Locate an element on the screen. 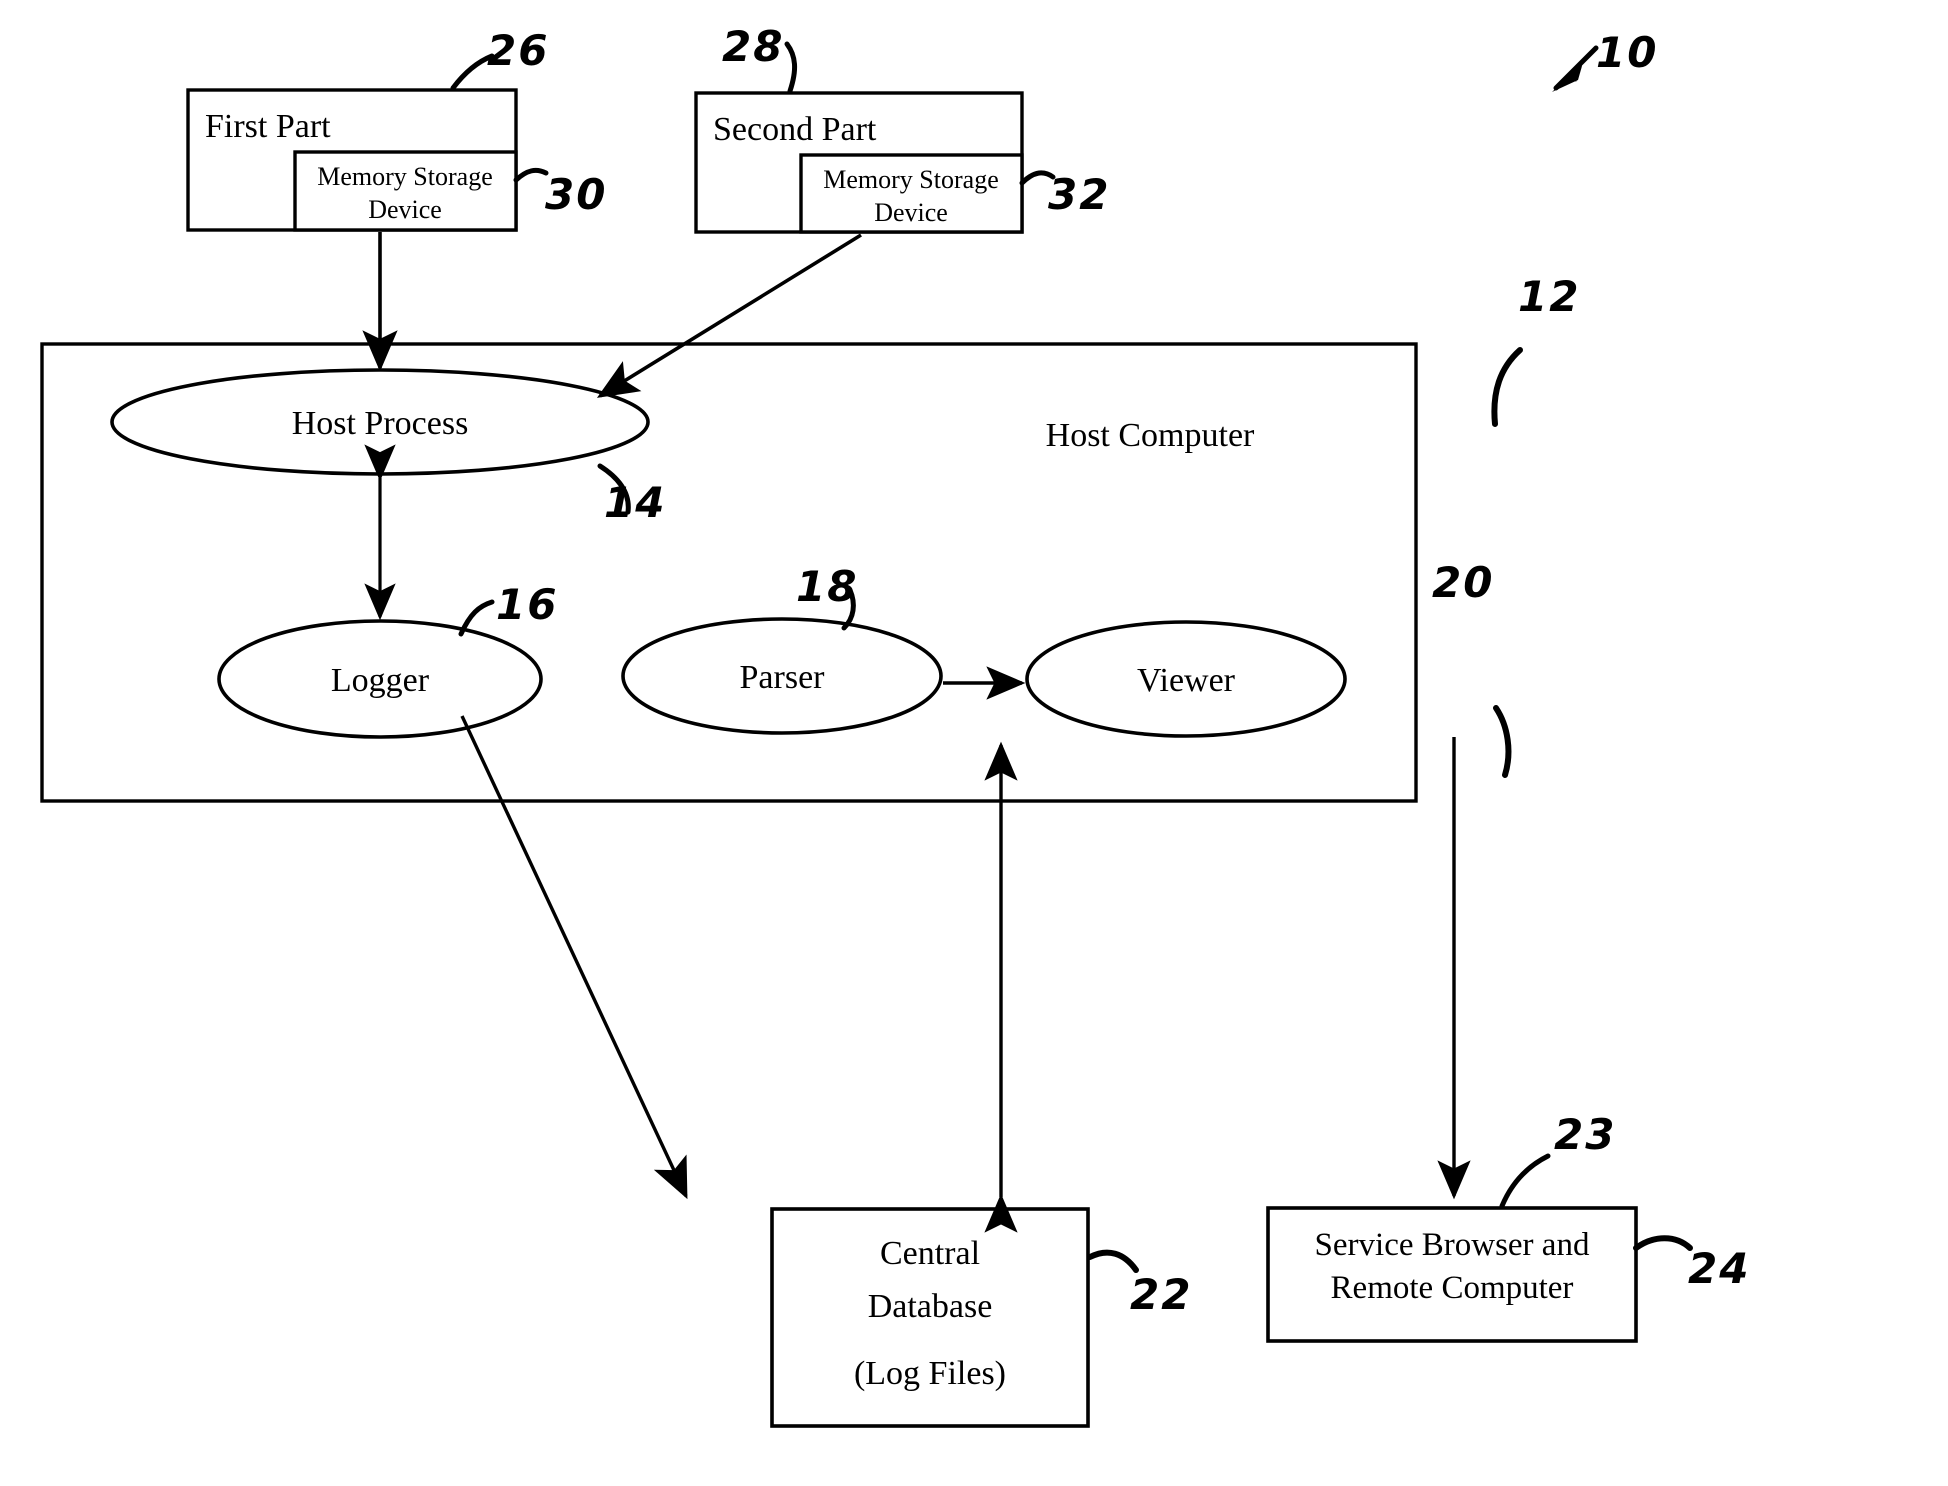 The width and height of the screenshot is (1948, 1486). ref-numeral-18: 18 is located at coordinates (827, 586).